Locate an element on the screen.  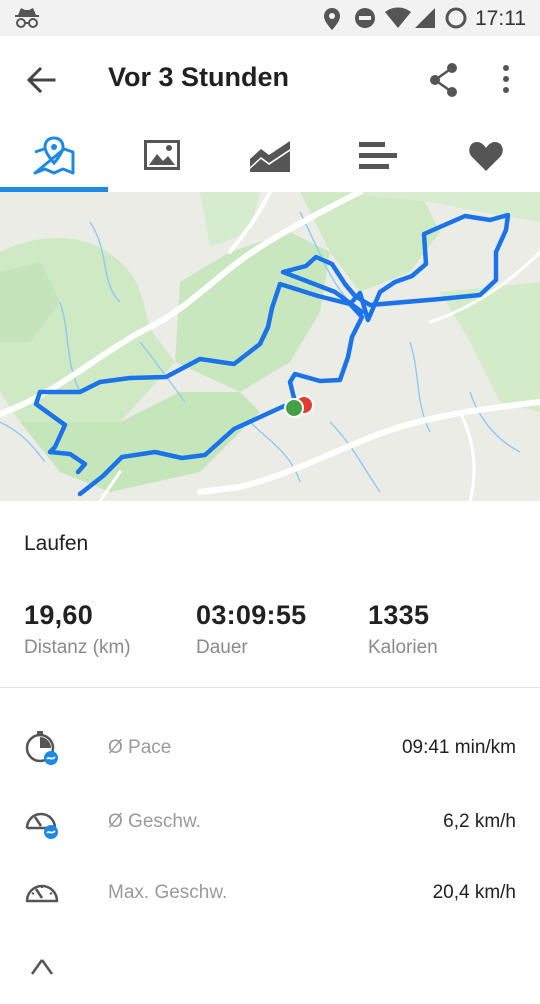
bars-icon is located at coordinates (378, 155).